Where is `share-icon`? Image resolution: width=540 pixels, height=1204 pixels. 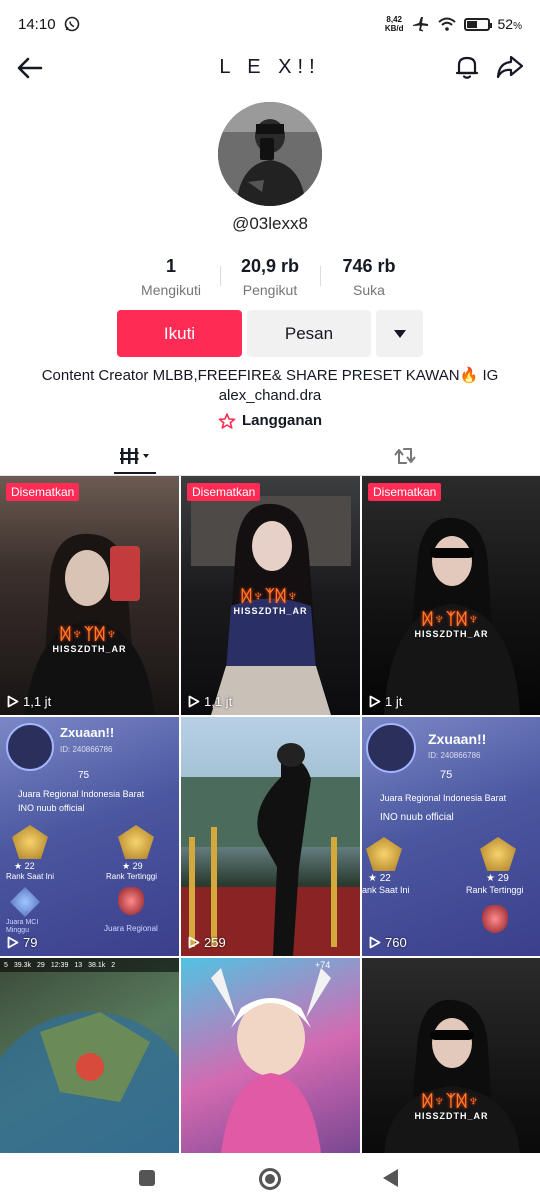
share-icon is located at coordinates (510, 67).